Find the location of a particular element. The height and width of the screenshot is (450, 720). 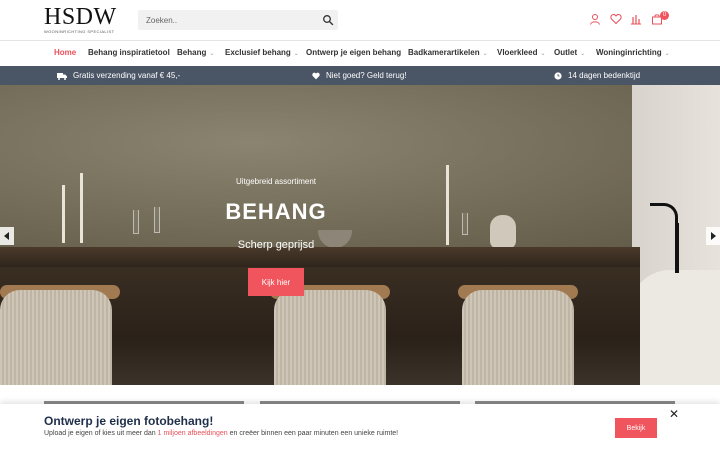

site-header: HSDW WOONINRICHTING SPECIALIST 0 is located at coordinates (360, 20).